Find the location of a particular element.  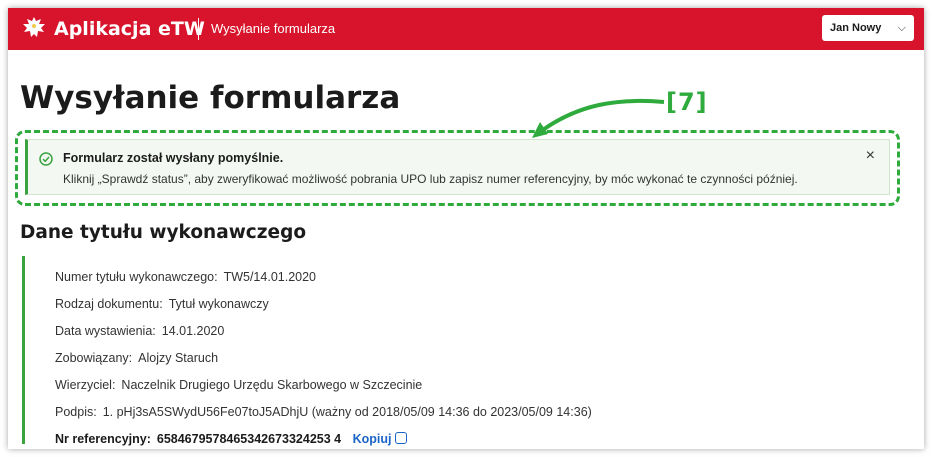

annotation-marker: [7] is located at coordinates (687, 102).